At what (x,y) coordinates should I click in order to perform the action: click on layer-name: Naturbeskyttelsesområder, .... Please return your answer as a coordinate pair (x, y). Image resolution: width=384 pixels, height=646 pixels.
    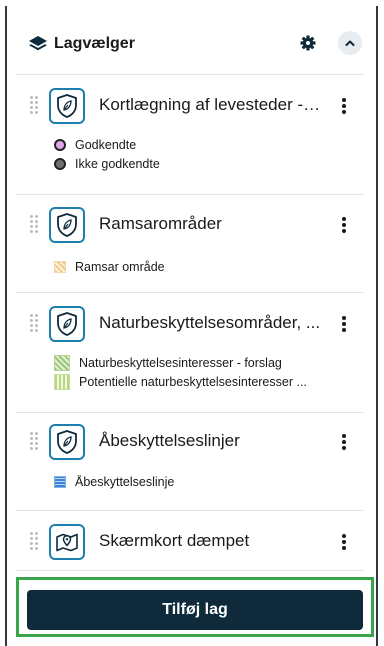
    Looking at the image, I should click on (210, 322).